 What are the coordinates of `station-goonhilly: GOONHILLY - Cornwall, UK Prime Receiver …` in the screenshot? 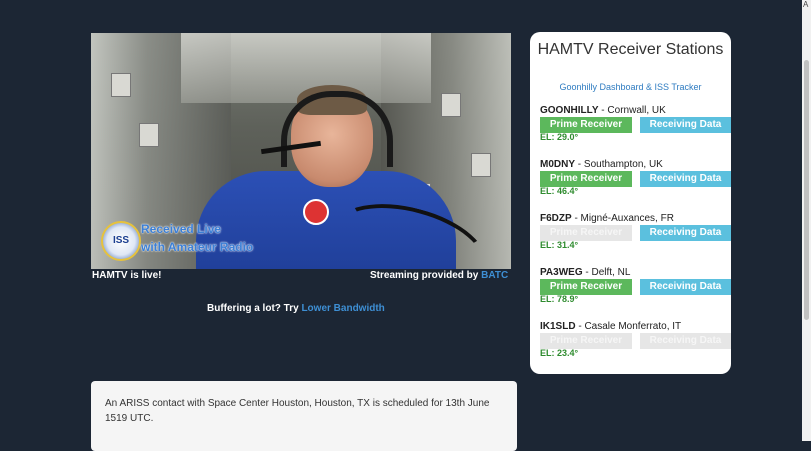 It's located at (636, 123).